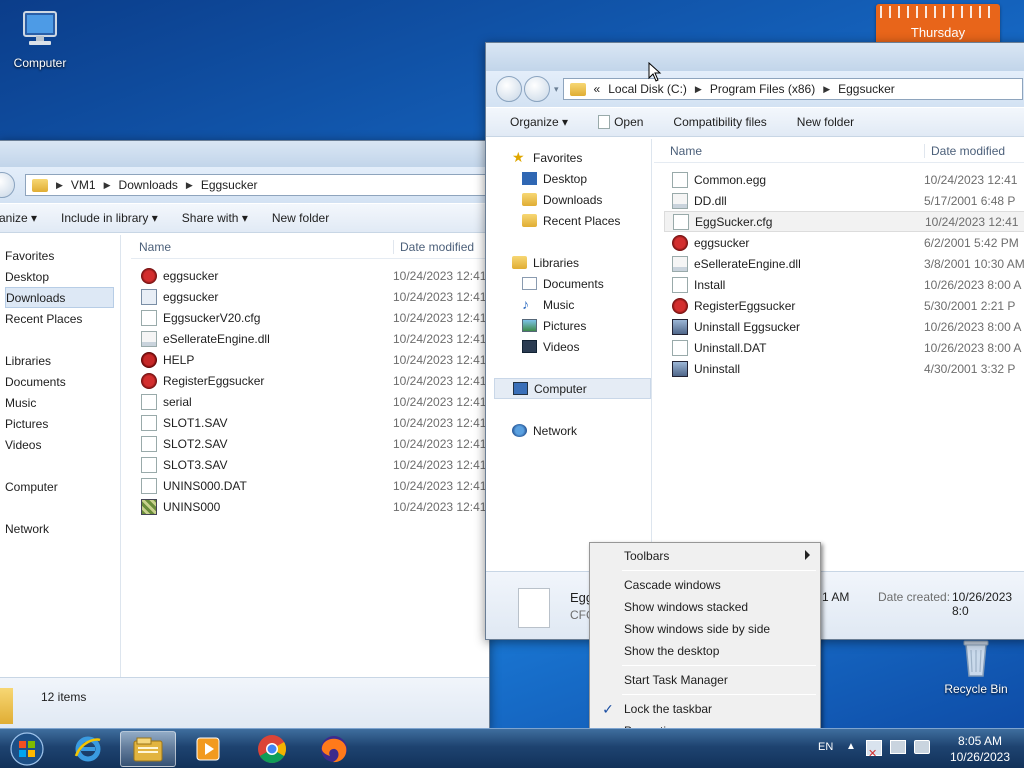  What do you see at coordinates (597, 89) in the screenshot?
I see `breadcrumb-overflow: «` at bounding box center [597, 89].